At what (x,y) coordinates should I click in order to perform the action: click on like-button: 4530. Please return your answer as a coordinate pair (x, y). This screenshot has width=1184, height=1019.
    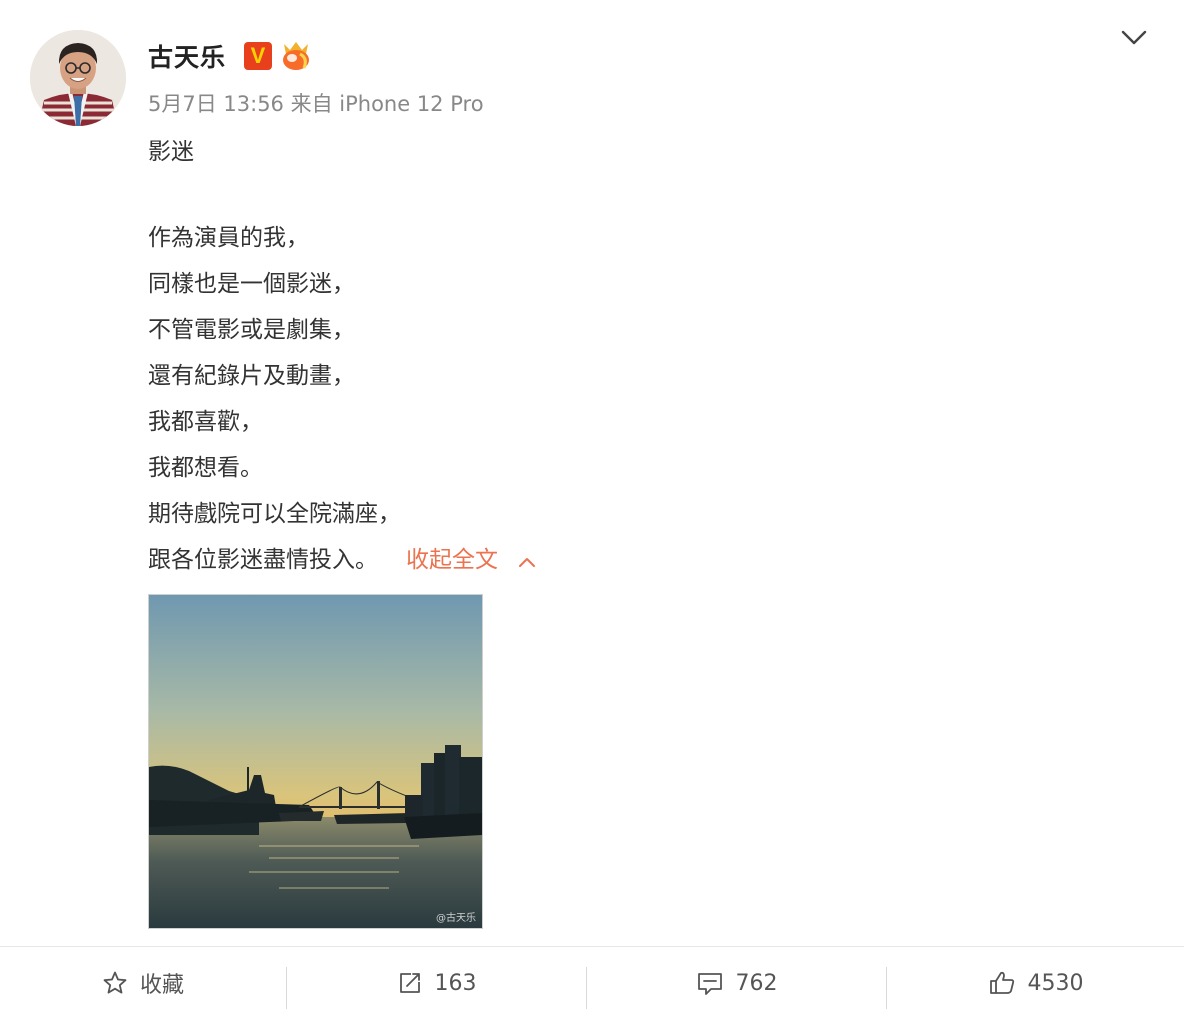
    Looking at the image, I should click on (1035, 983).